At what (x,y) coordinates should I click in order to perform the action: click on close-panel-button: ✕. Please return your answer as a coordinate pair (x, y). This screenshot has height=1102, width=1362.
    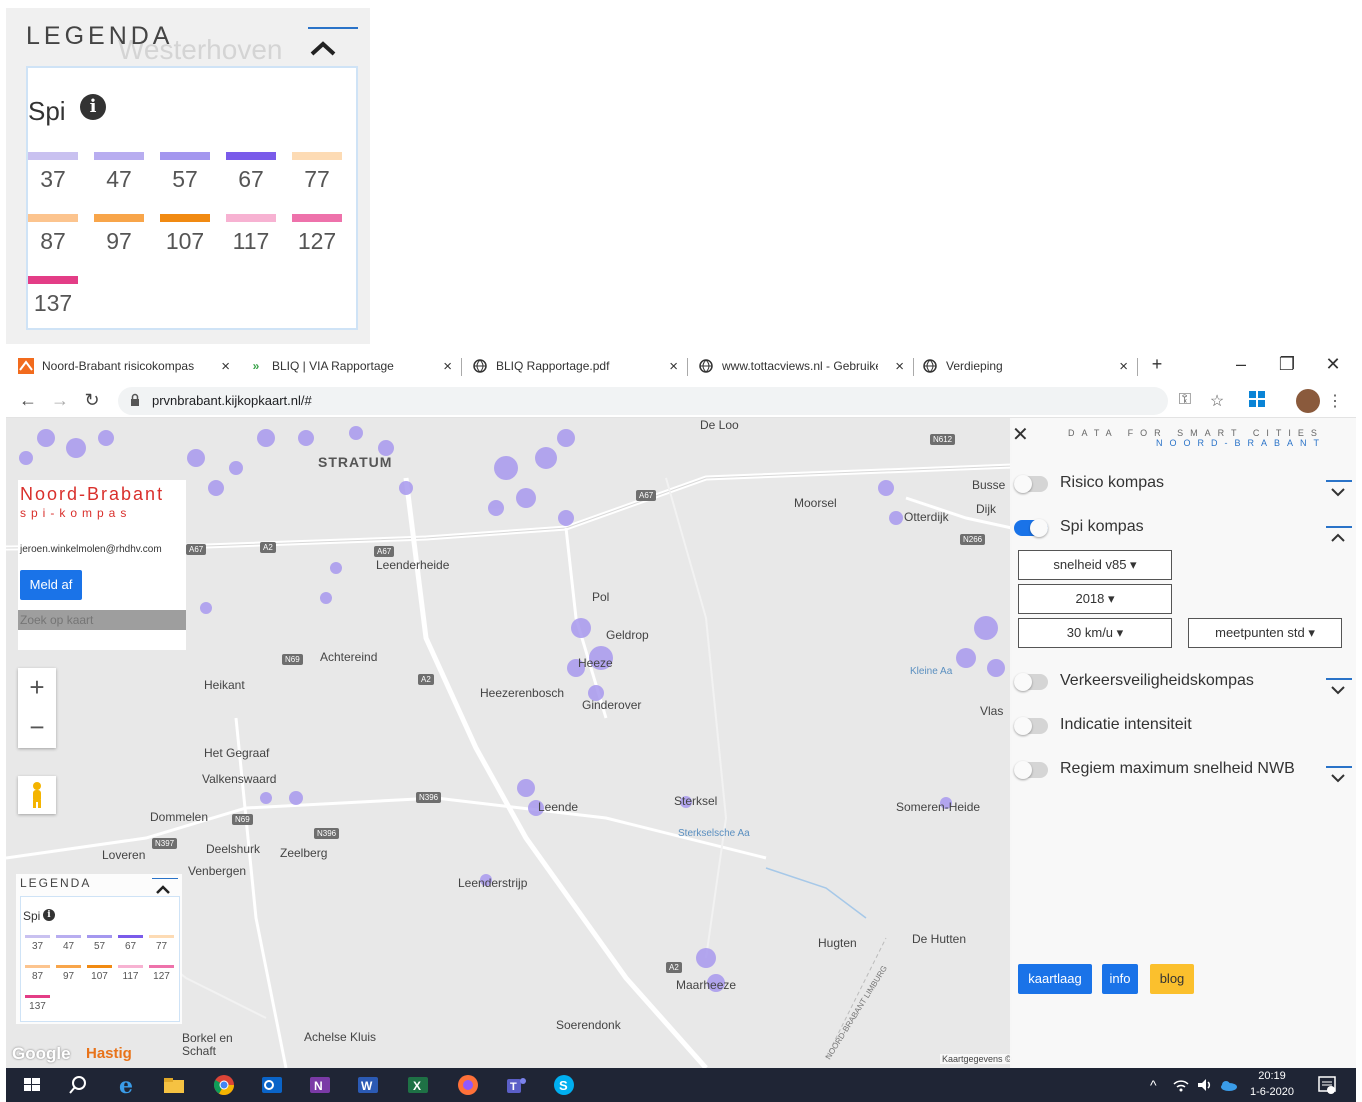
    Looking at the image, I should click on (1020, 434).